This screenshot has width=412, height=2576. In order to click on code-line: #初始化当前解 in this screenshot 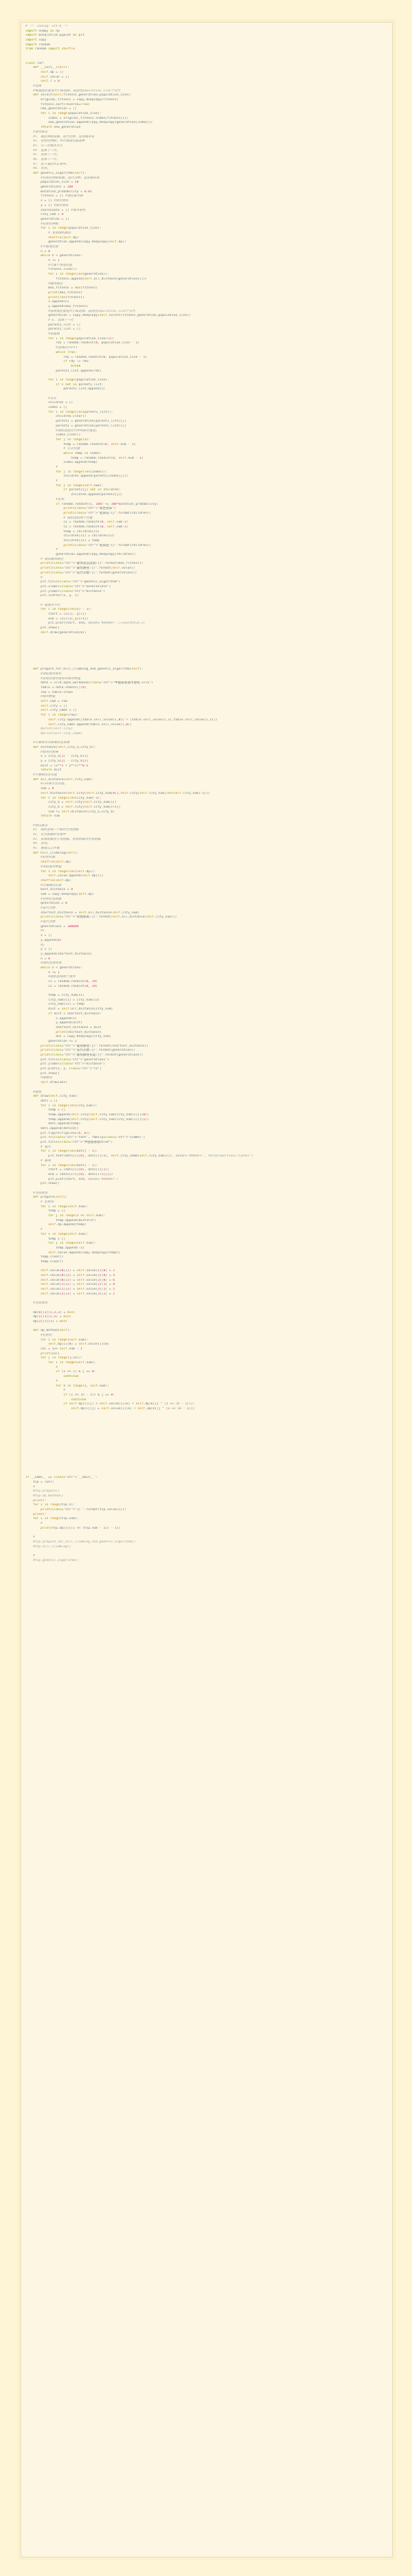, I will do `click(206, 900)`.